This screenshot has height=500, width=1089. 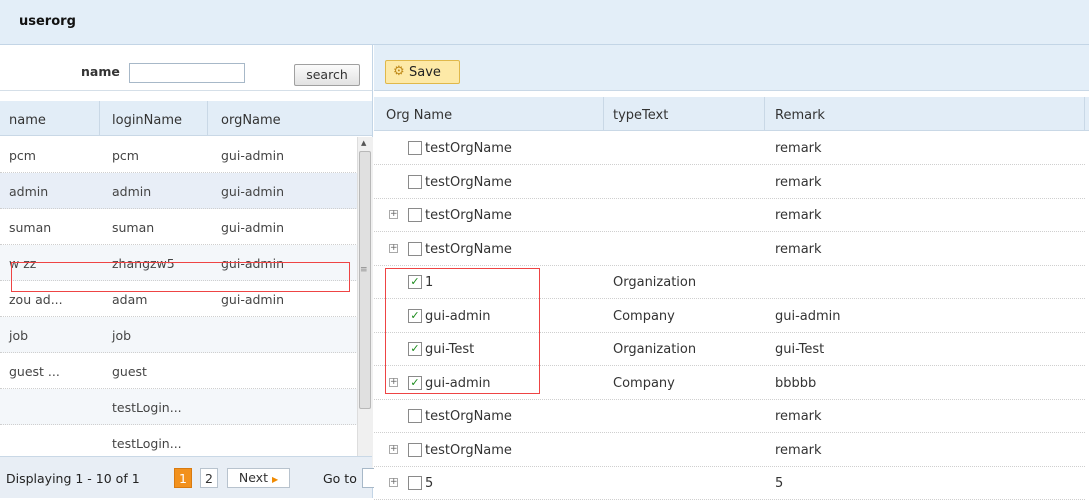 What do you see at coordinates (130, 299) in the screenshot?
I see `cell-loginname: adam` at bounding box center [130, 299].